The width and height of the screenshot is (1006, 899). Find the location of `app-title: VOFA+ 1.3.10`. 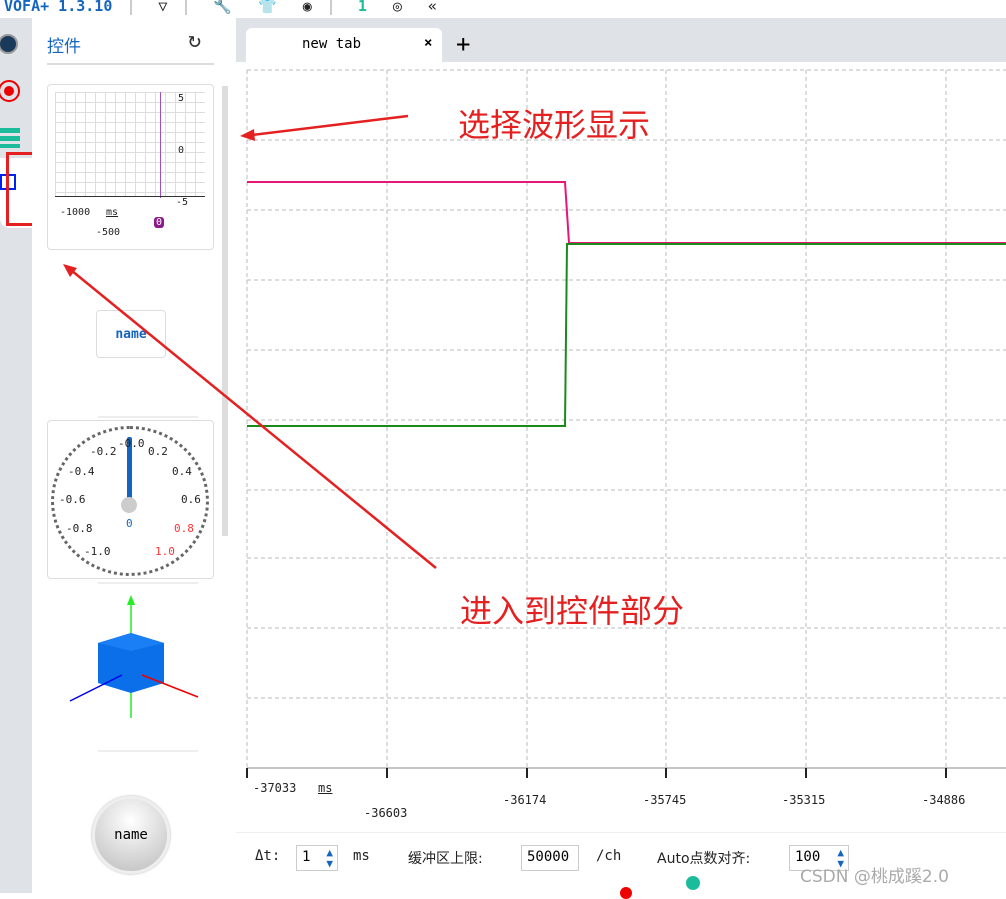

app-title: VOFA+ 1.3.10 is located at coordinates (58, 7).